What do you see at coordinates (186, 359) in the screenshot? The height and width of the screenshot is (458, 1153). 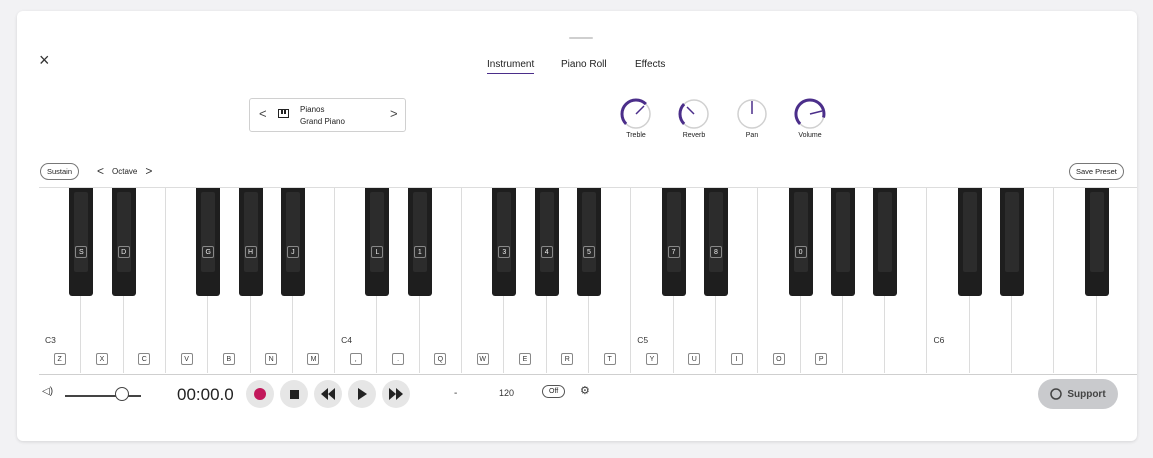 I see `key-label: V` at bounding box center [186, 359].